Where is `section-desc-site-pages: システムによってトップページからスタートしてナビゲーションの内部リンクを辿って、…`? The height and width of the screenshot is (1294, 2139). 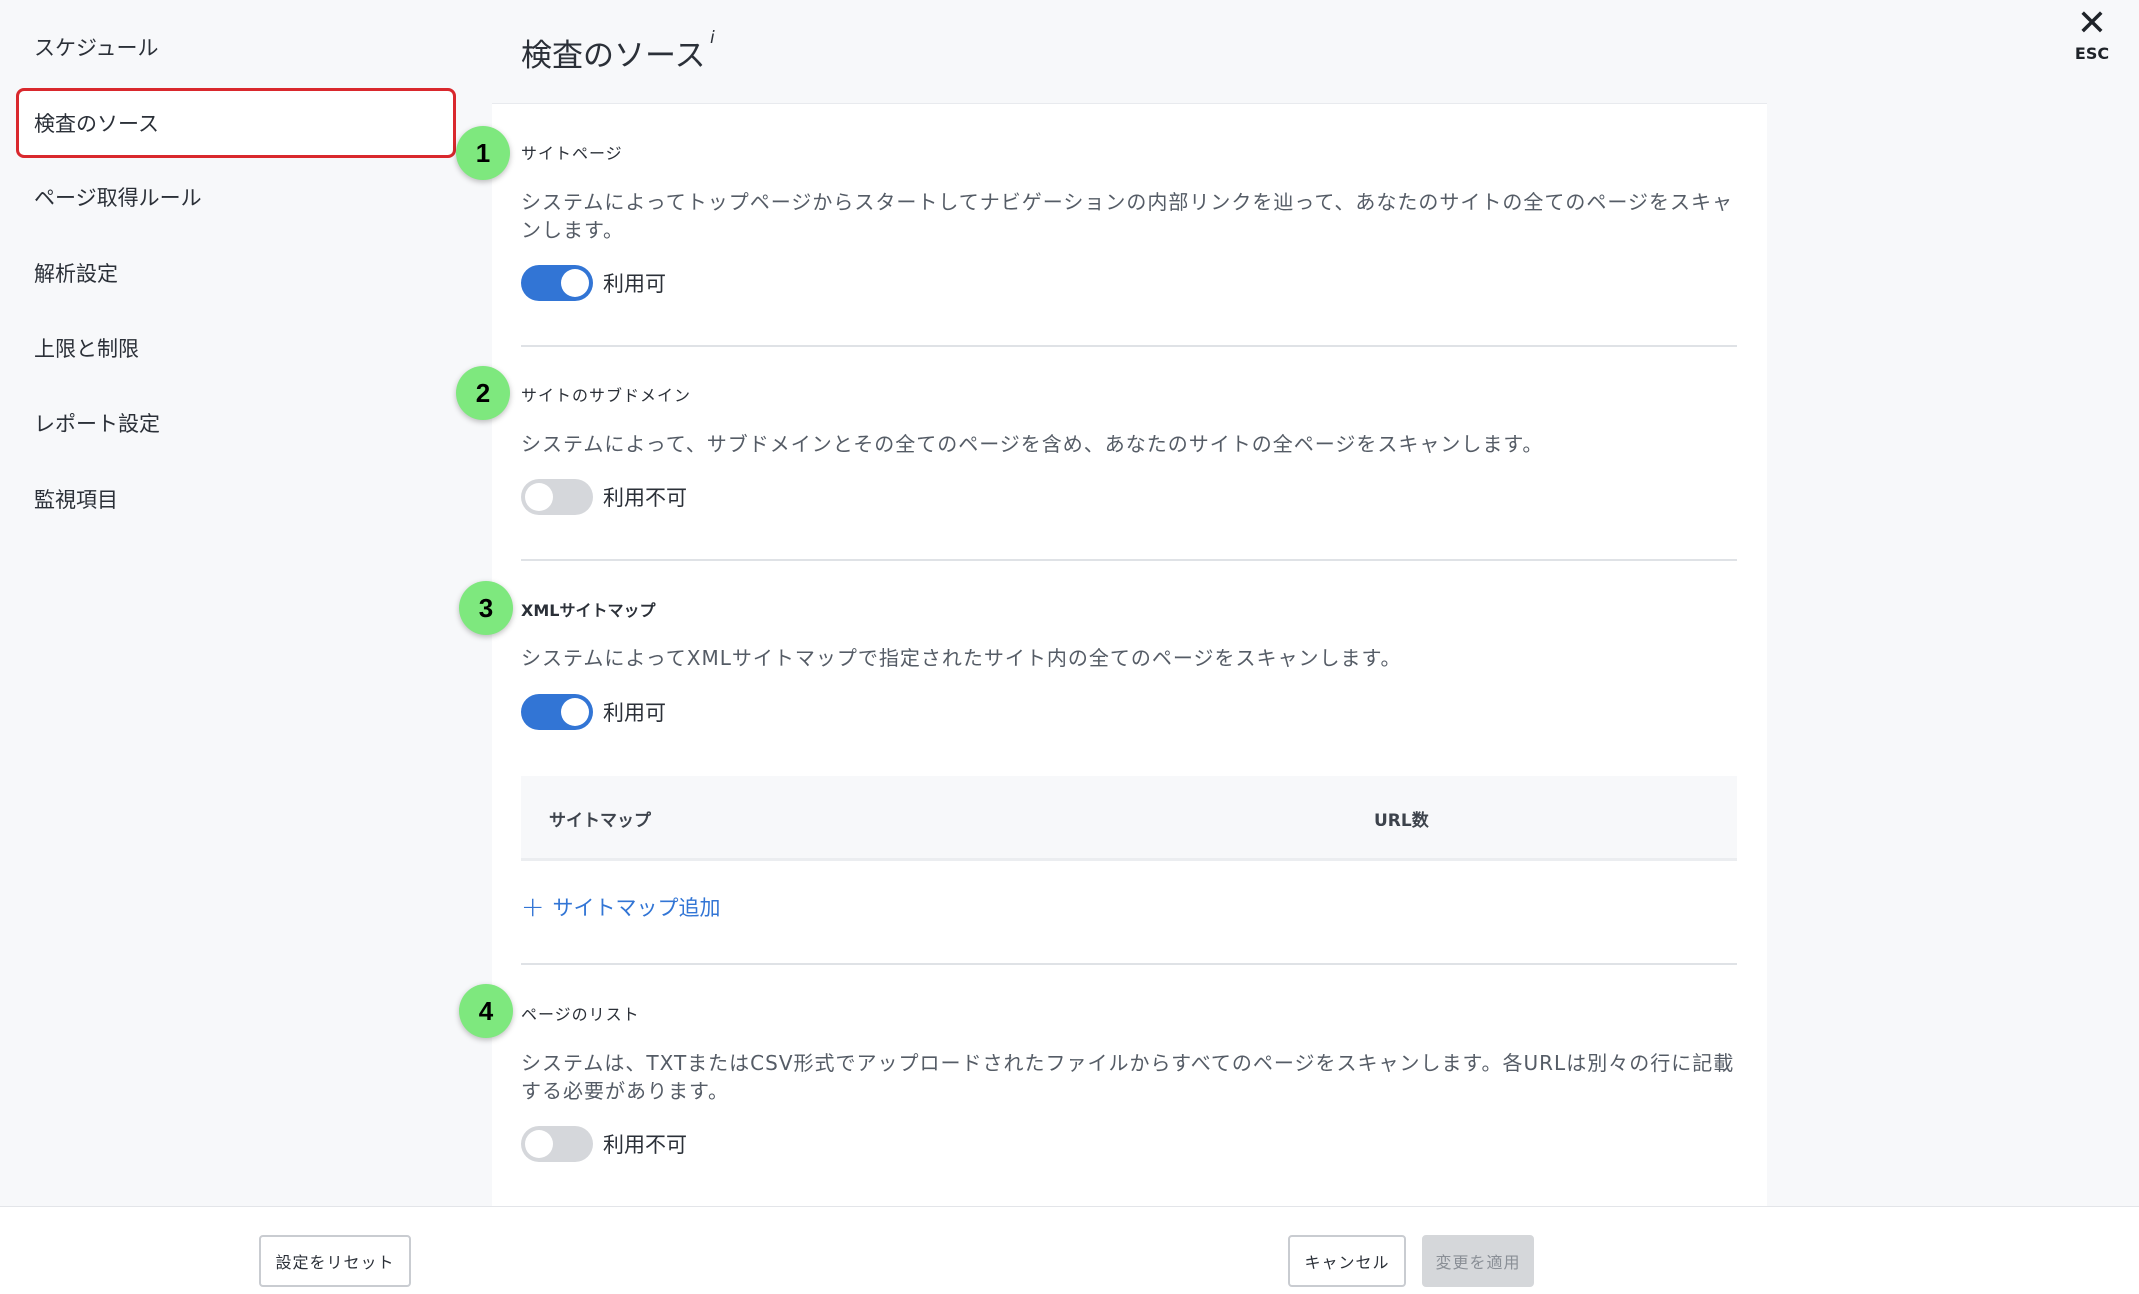
section-desc-site-pages: システムによってトップページからスタートしてナビゲーションの内部リンクを辿って、… is located at coordinates (1127, 216).